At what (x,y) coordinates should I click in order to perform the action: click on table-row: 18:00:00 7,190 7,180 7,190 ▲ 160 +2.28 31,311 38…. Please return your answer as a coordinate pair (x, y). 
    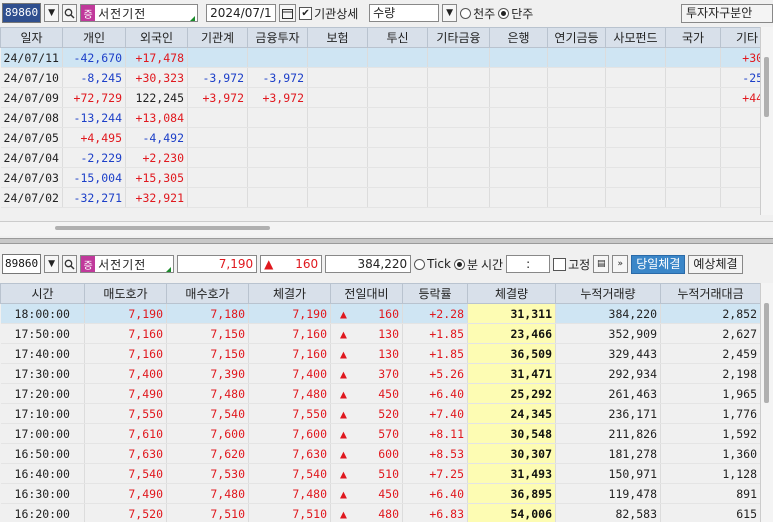
    Looking at the image, I should click on (380, 313).